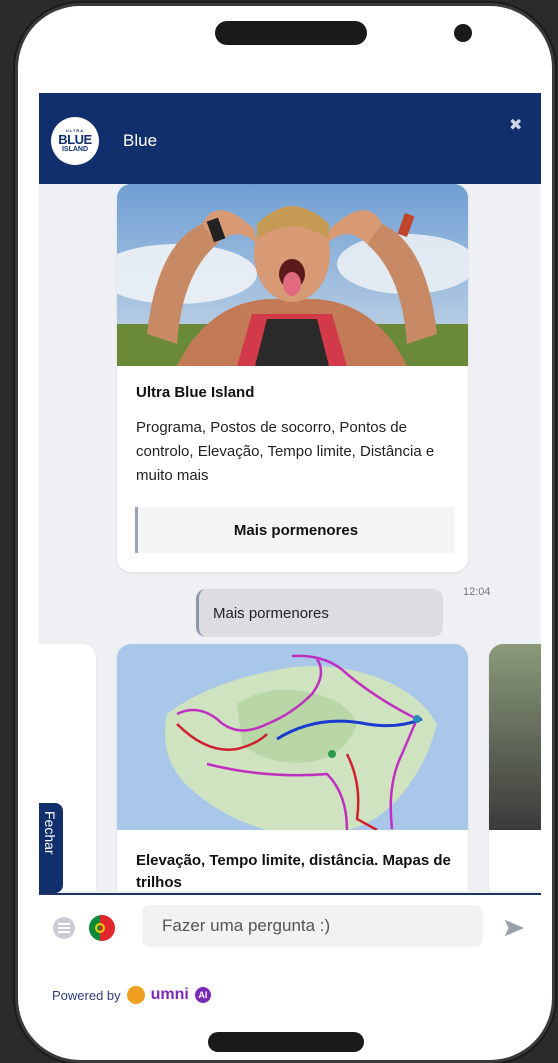  I want to click on card-next, so click(515, 767).